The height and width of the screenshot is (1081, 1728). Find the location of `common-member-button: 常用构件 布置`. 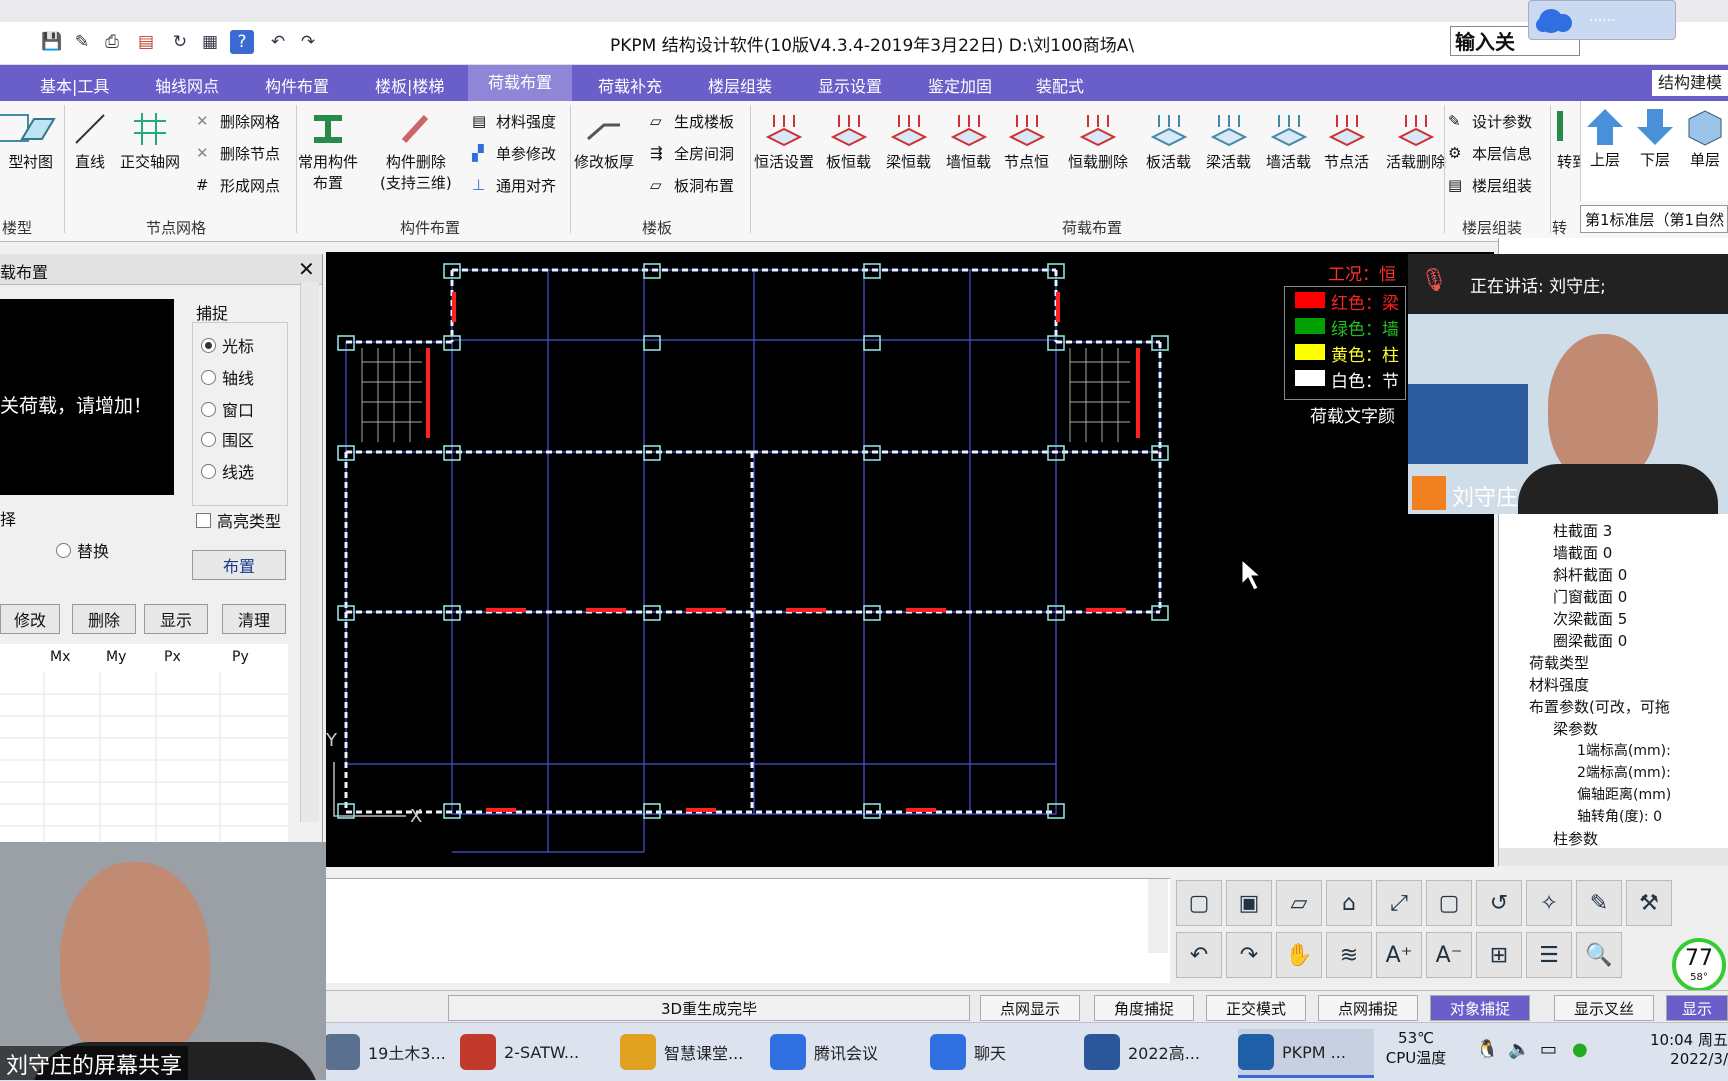

common-member-button: 常用构件 布置 is located at coordinates (328, 151).